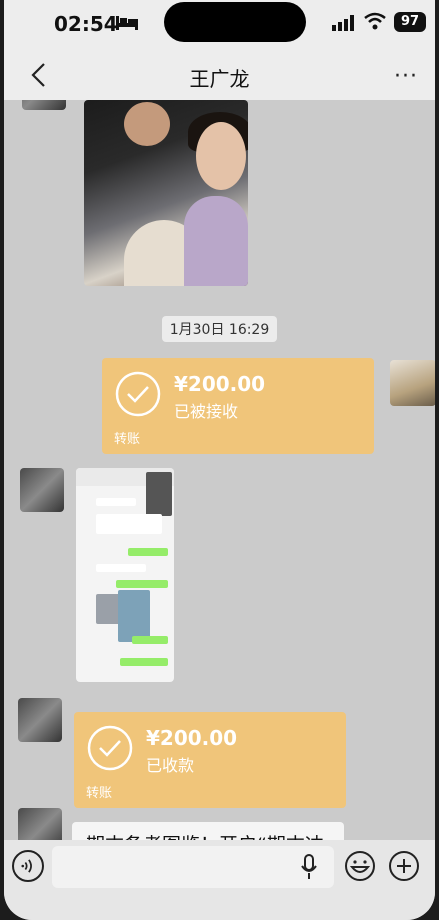 The height and width of the screenshot is (920, 439). Describe the element at coordinates (127, 23) in the screenshot. I see `bed-icon` at that location.